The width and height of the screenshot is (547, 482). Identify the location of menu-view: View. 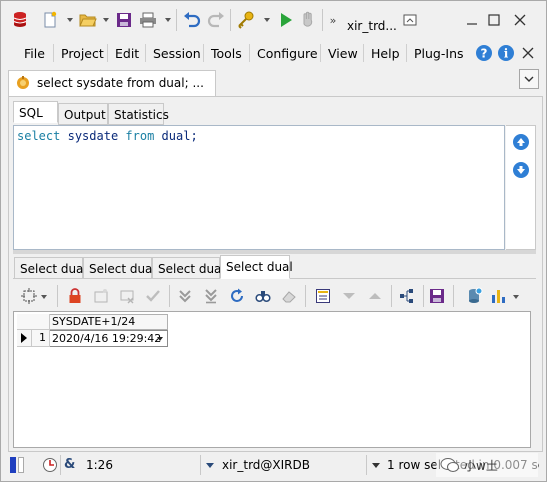
(343, 53).